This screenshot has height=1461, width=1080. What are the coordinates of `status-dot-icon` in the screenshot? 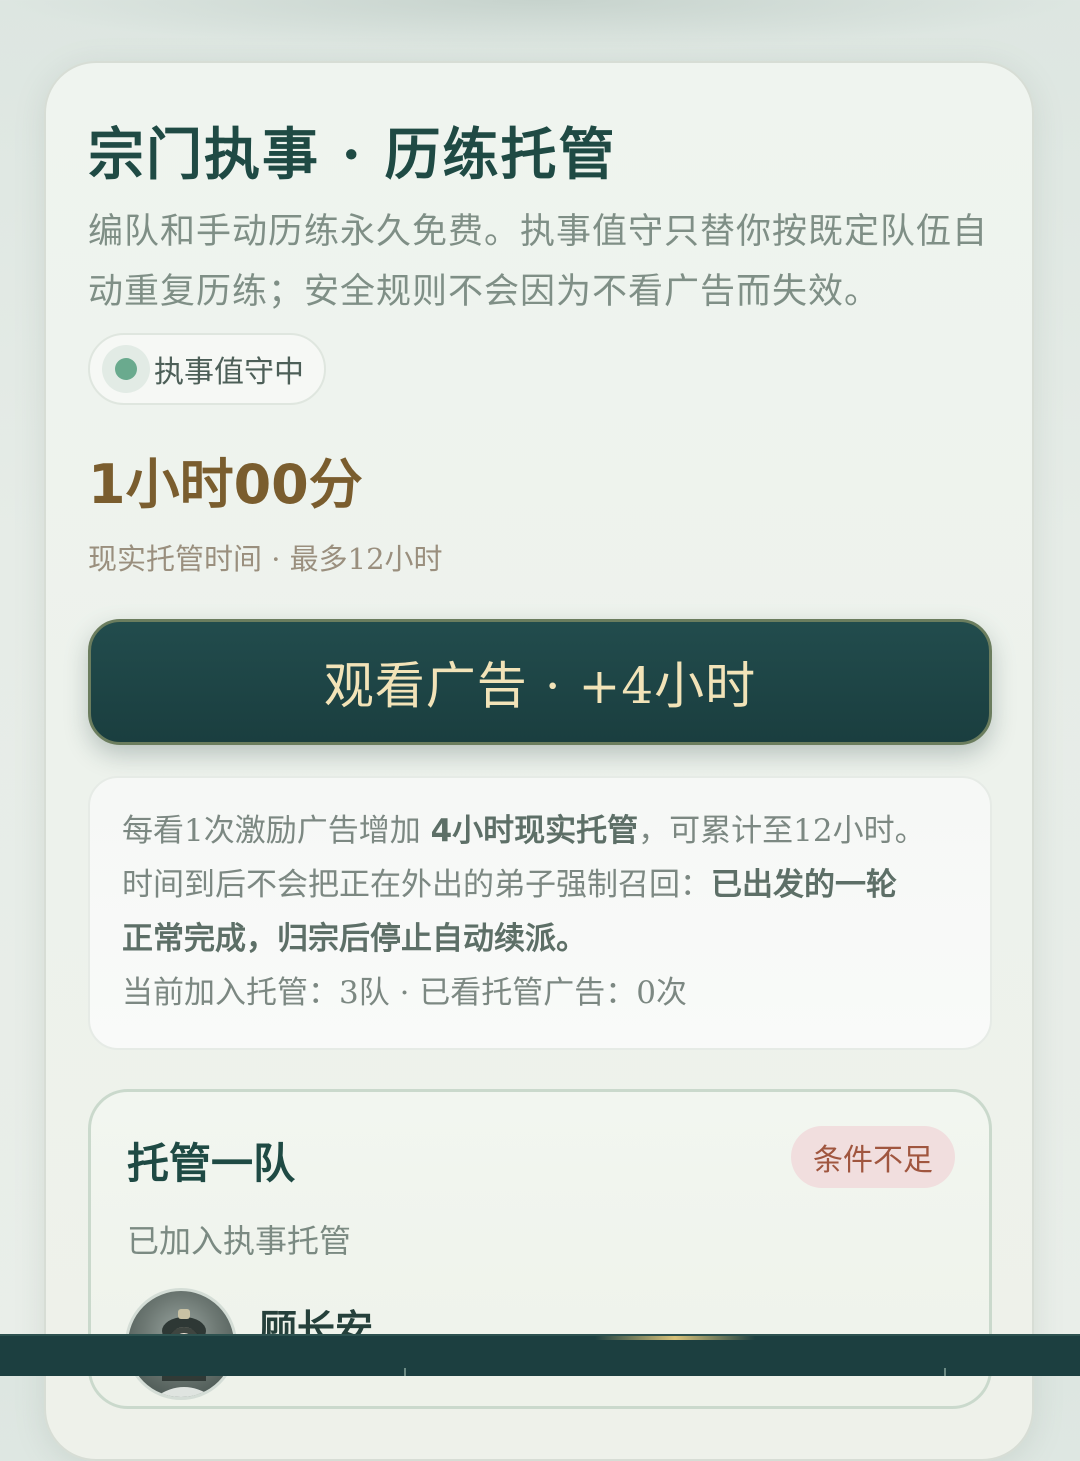 It's located at (126, 369).